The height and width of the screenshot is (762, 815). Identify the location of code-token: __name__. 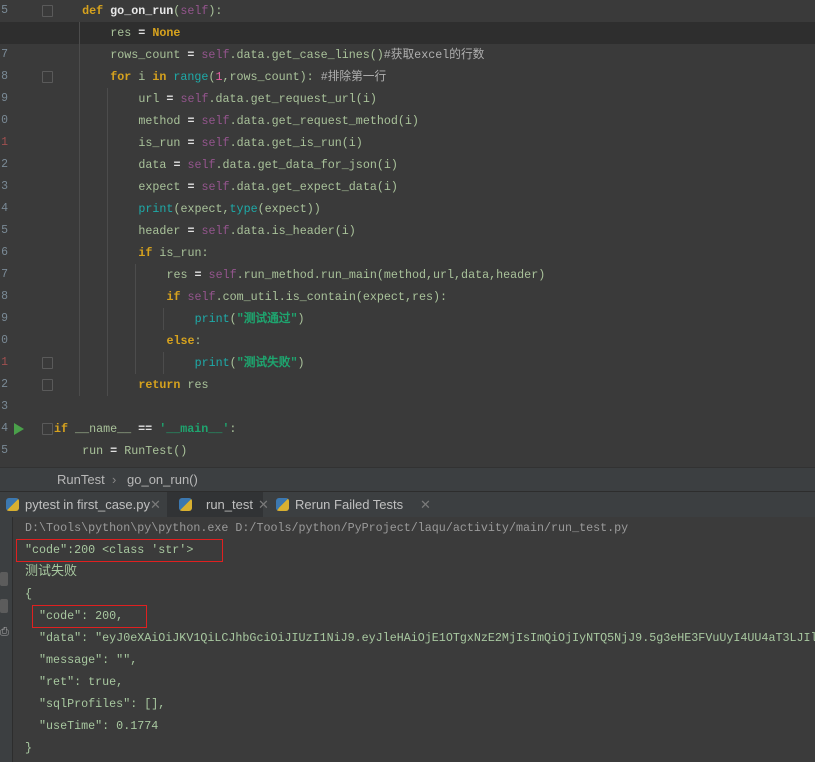
(103, 429).